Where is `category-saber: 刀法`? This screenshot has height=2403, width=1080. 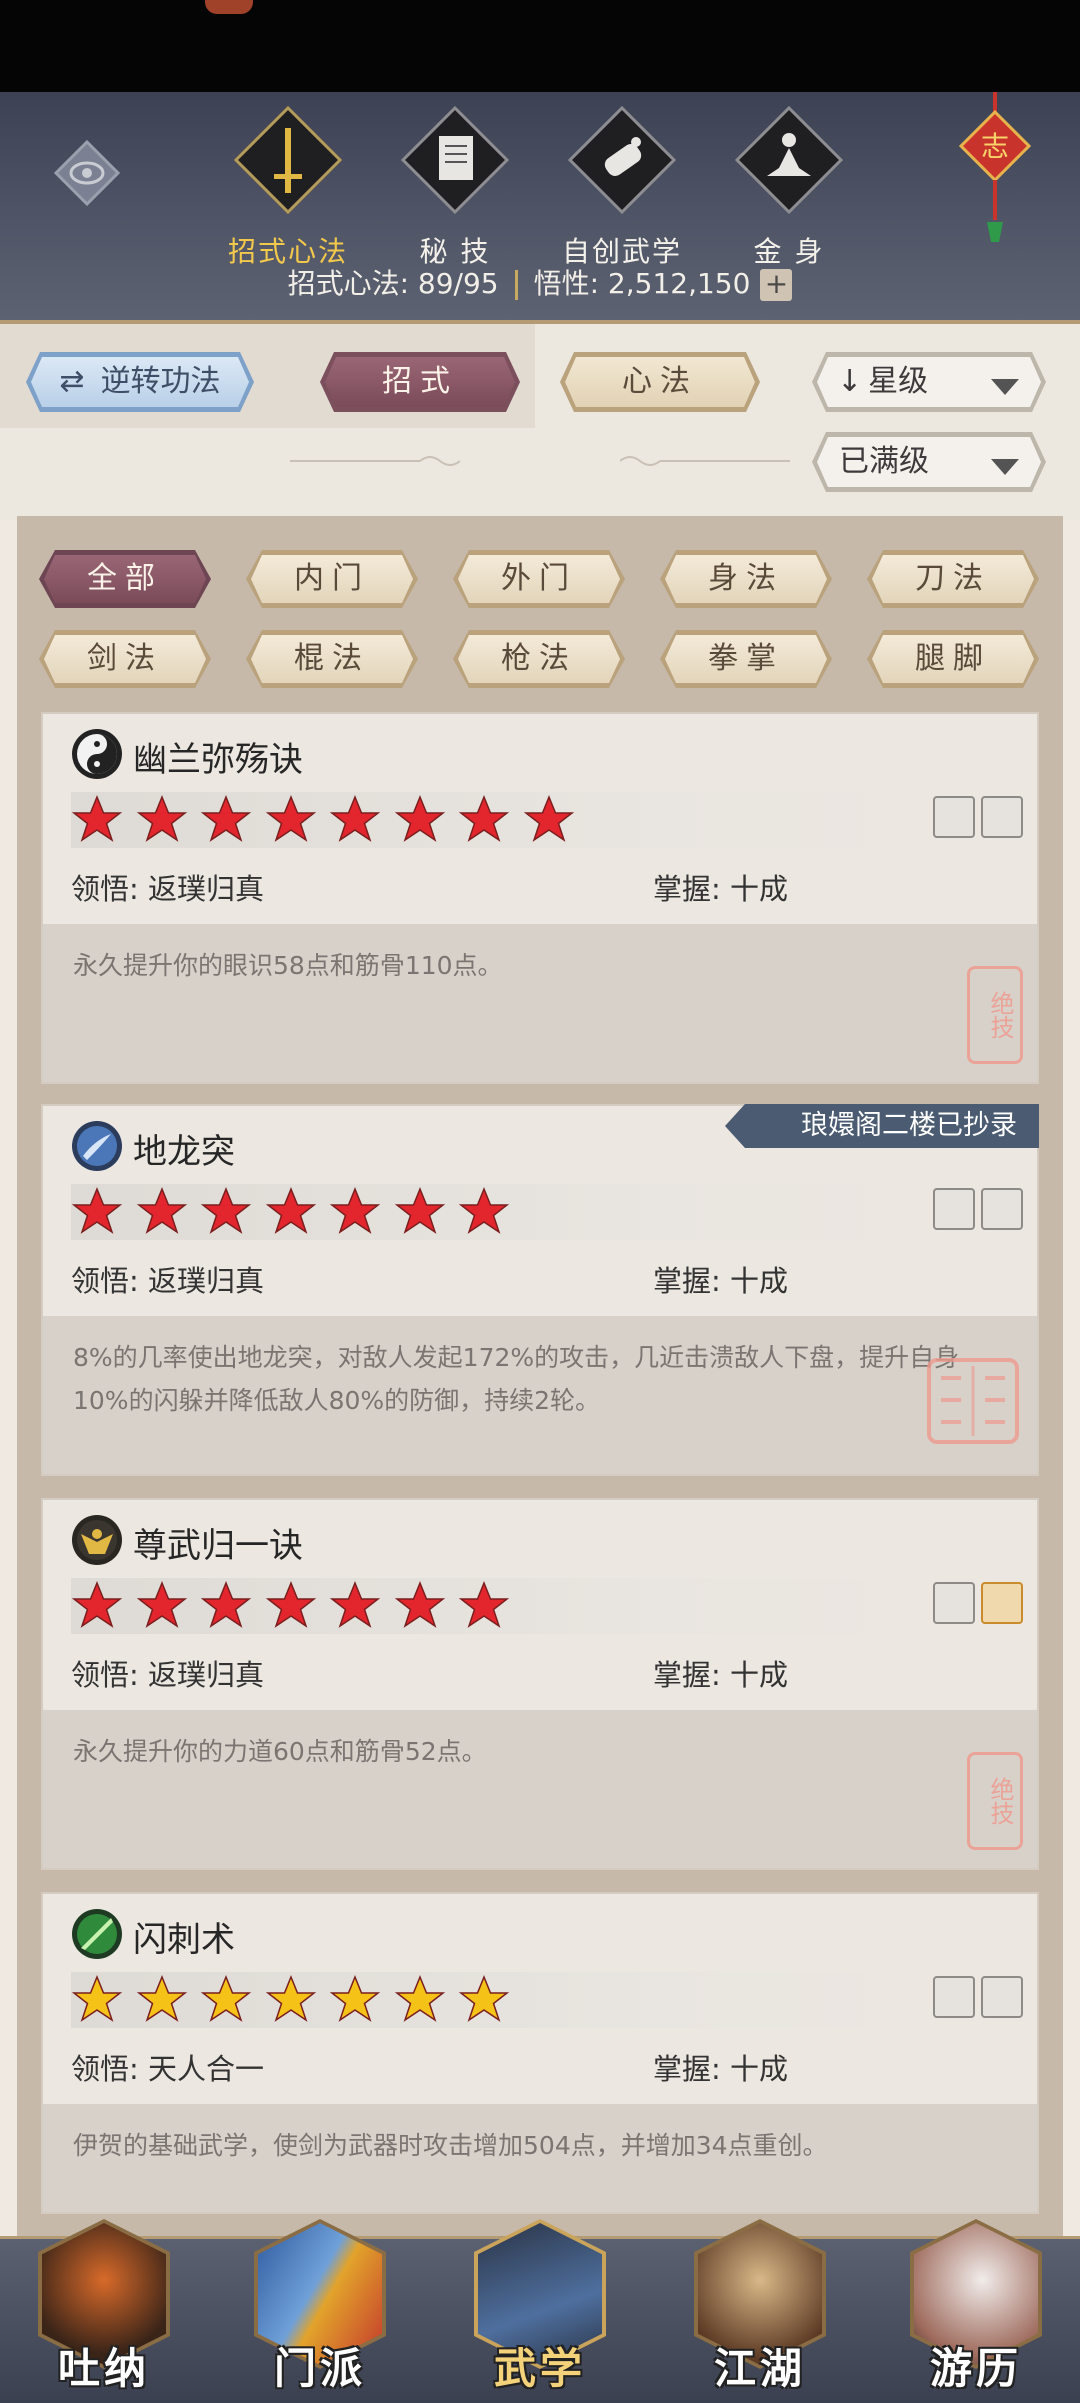 category-saber: 刀法 is located at coordinates (953, 579).